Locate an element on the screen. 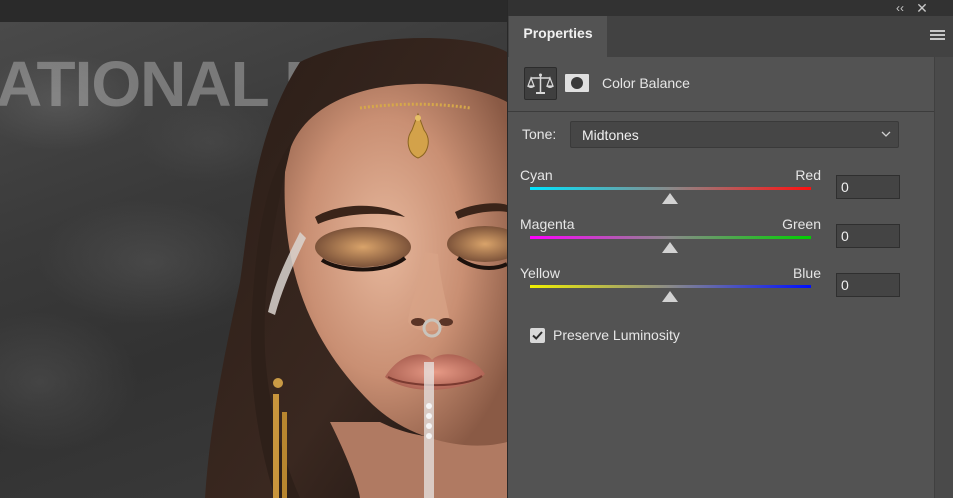  tab-properties: Properties is located at coordinates (558, 36).